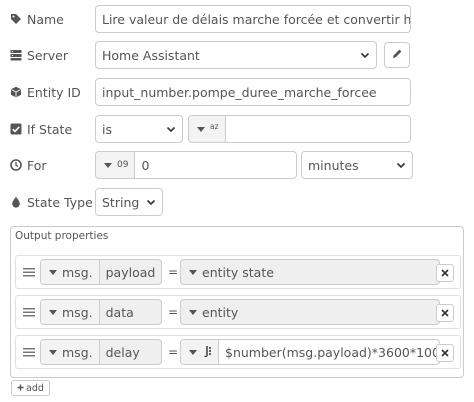 The width and height of the screenshot is (474, 402). Describe the element at coordinates (236, 55) in the screenshot. I see `server-select: Home Assistant` at that location.